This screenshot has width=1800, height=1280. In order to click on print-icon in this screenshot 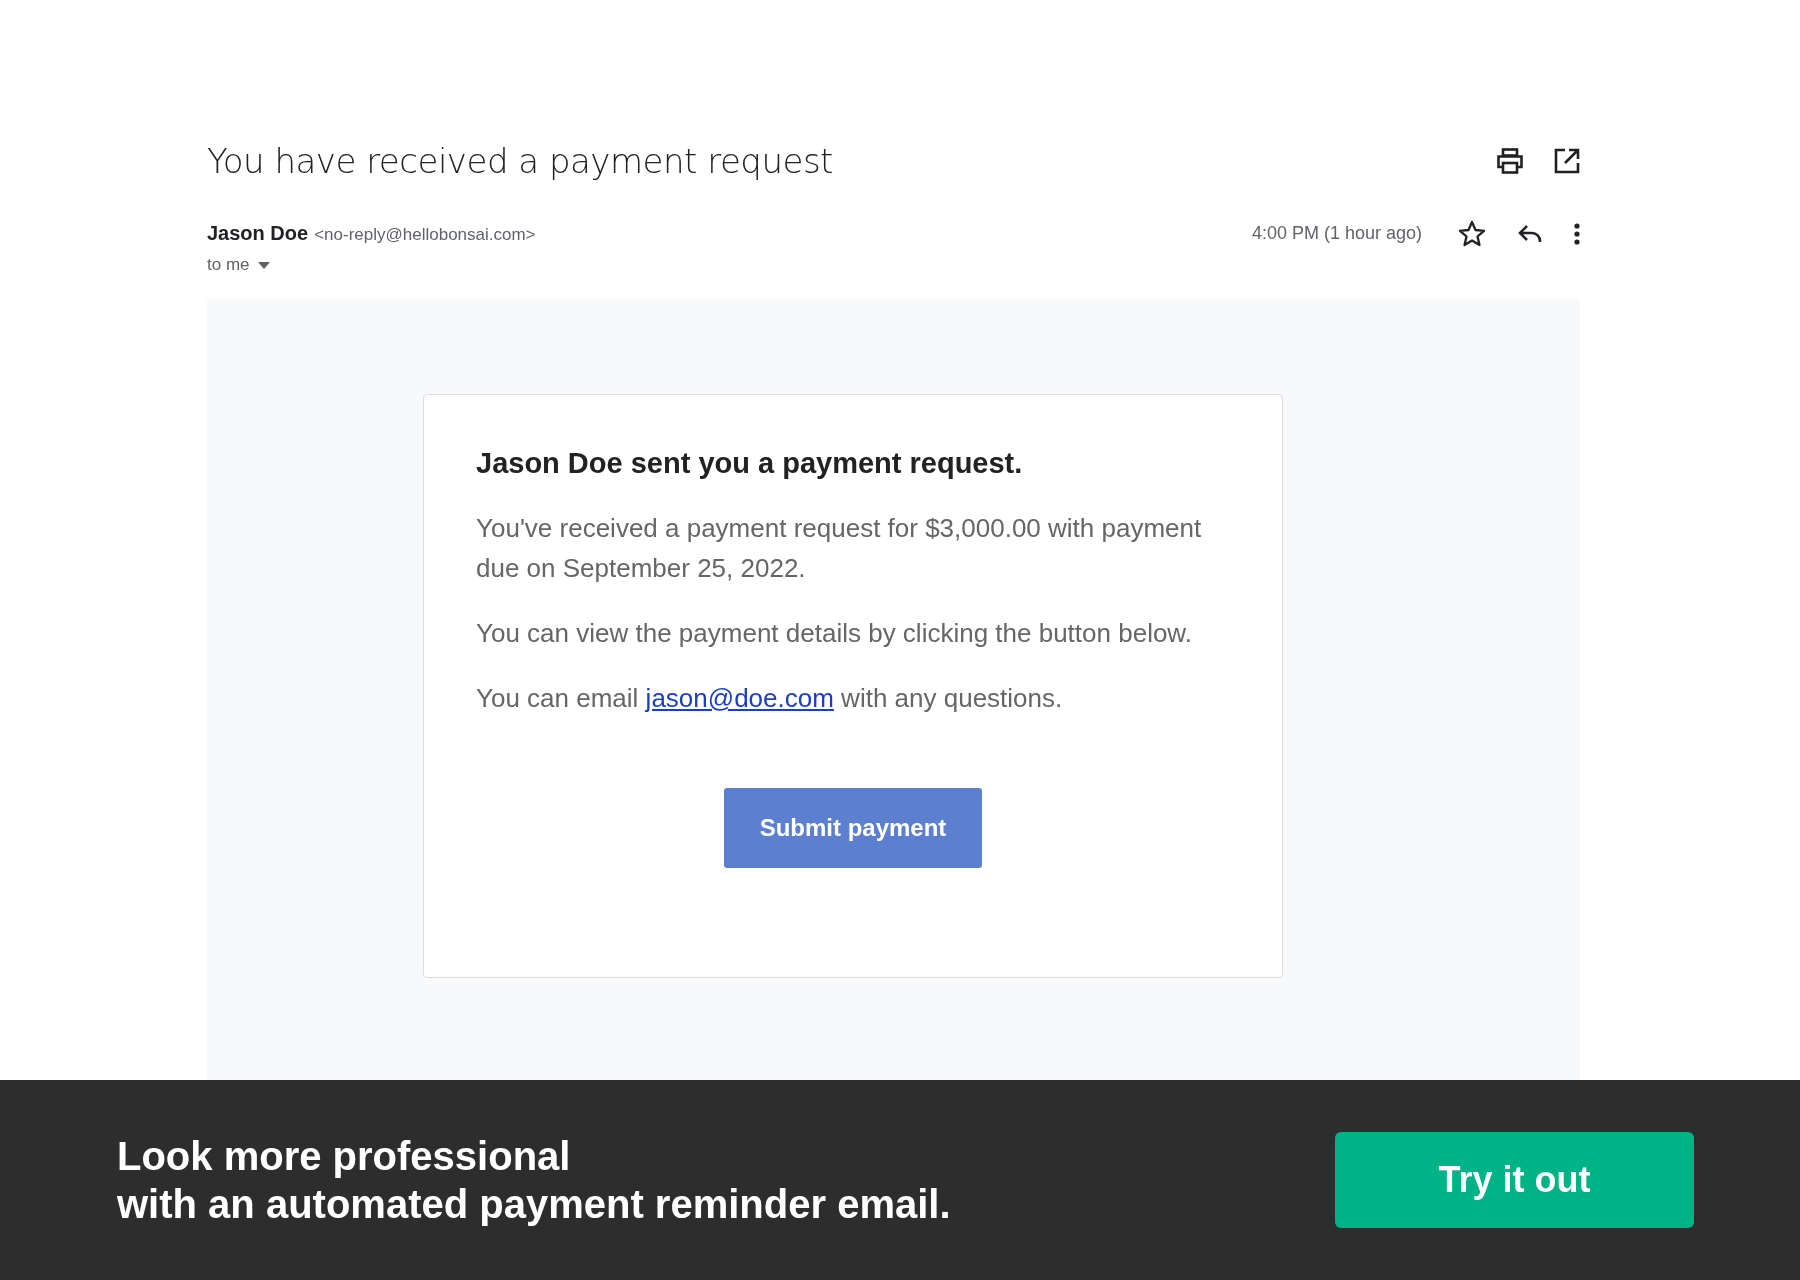, I will do `click(1510, 161)`.